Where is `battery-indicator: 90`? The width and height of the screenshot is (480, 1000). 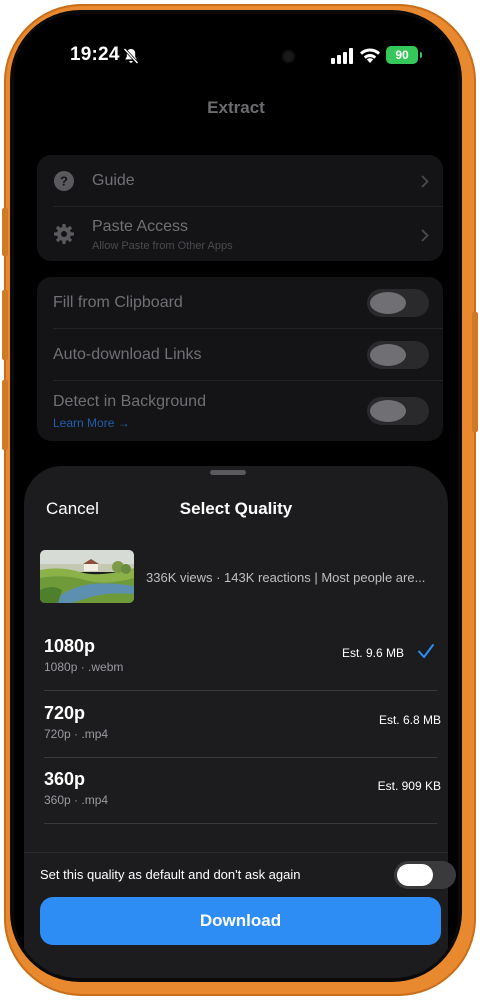
battery-indicator: 90 is located at coordinates (404, 55).